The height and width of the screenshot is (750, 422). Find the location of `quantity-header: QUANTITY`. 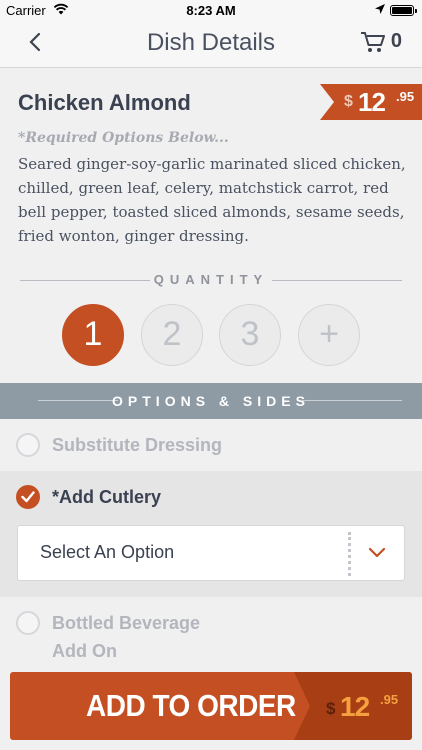

quantity-header: QUANTITY is located at coordinates (211, 280).